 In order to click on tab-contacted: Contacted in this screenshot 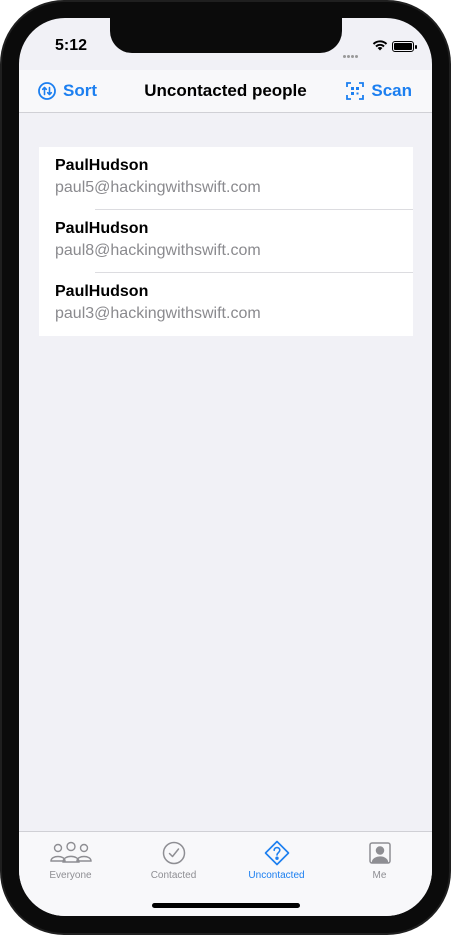, I will do `click(173, 860)`.